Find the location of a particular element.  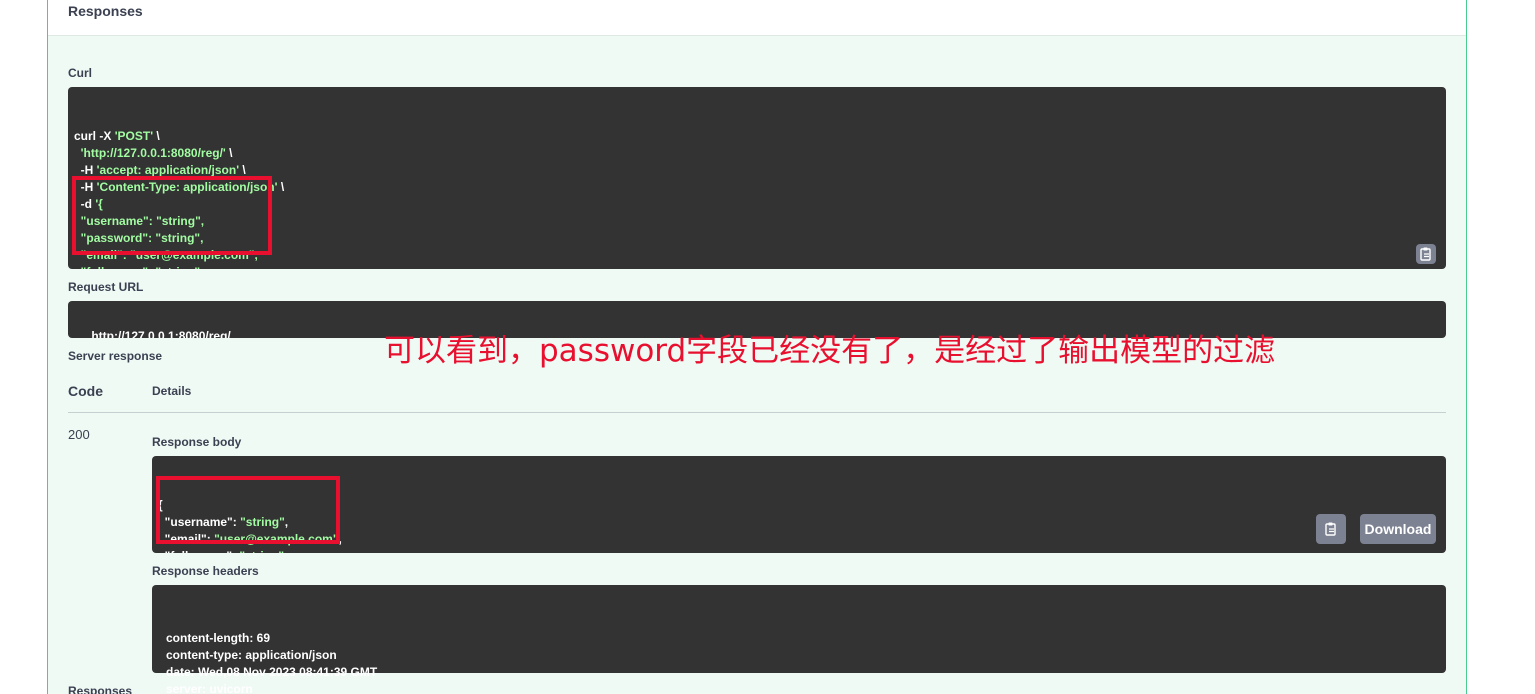

response-body-line: "full_name": "string" is located at coordinates (799, 550).